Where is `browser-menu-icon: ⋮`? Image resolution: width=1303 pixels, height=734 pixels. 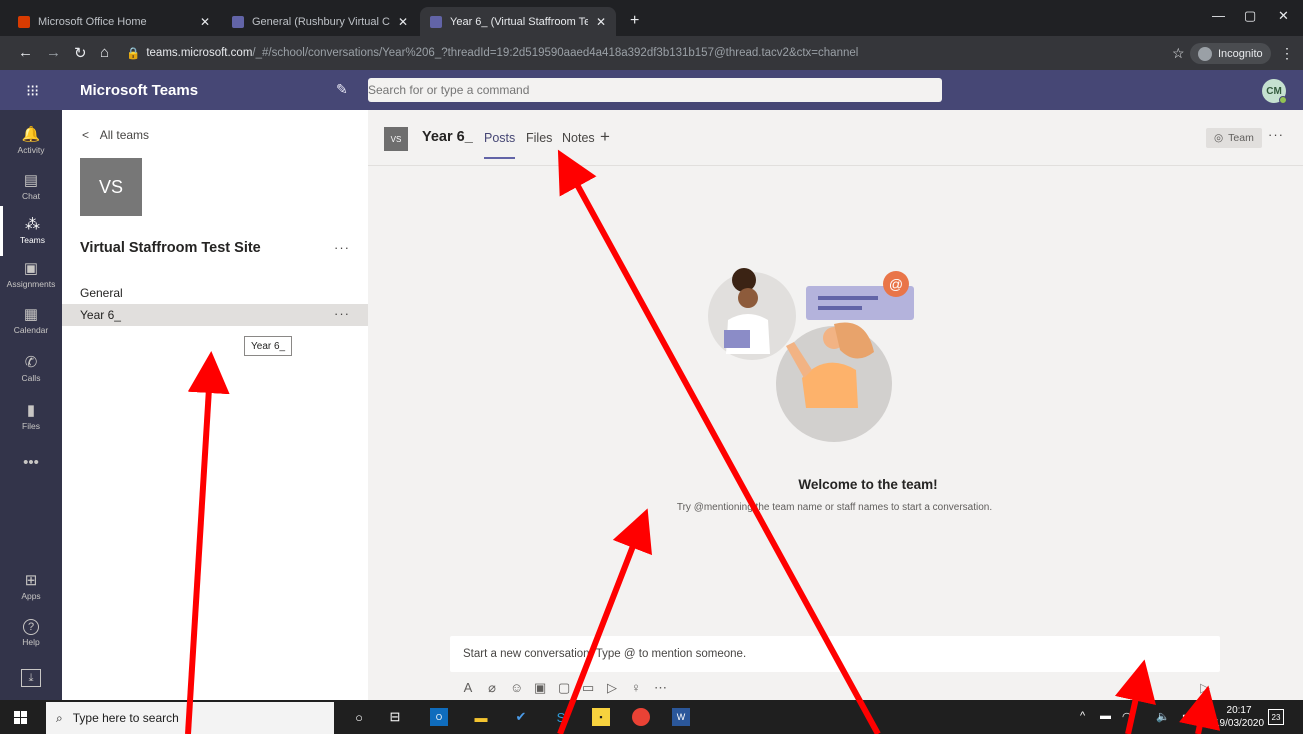
browser-menu-icon: ⋮ is located at coordinates (1287, 53).